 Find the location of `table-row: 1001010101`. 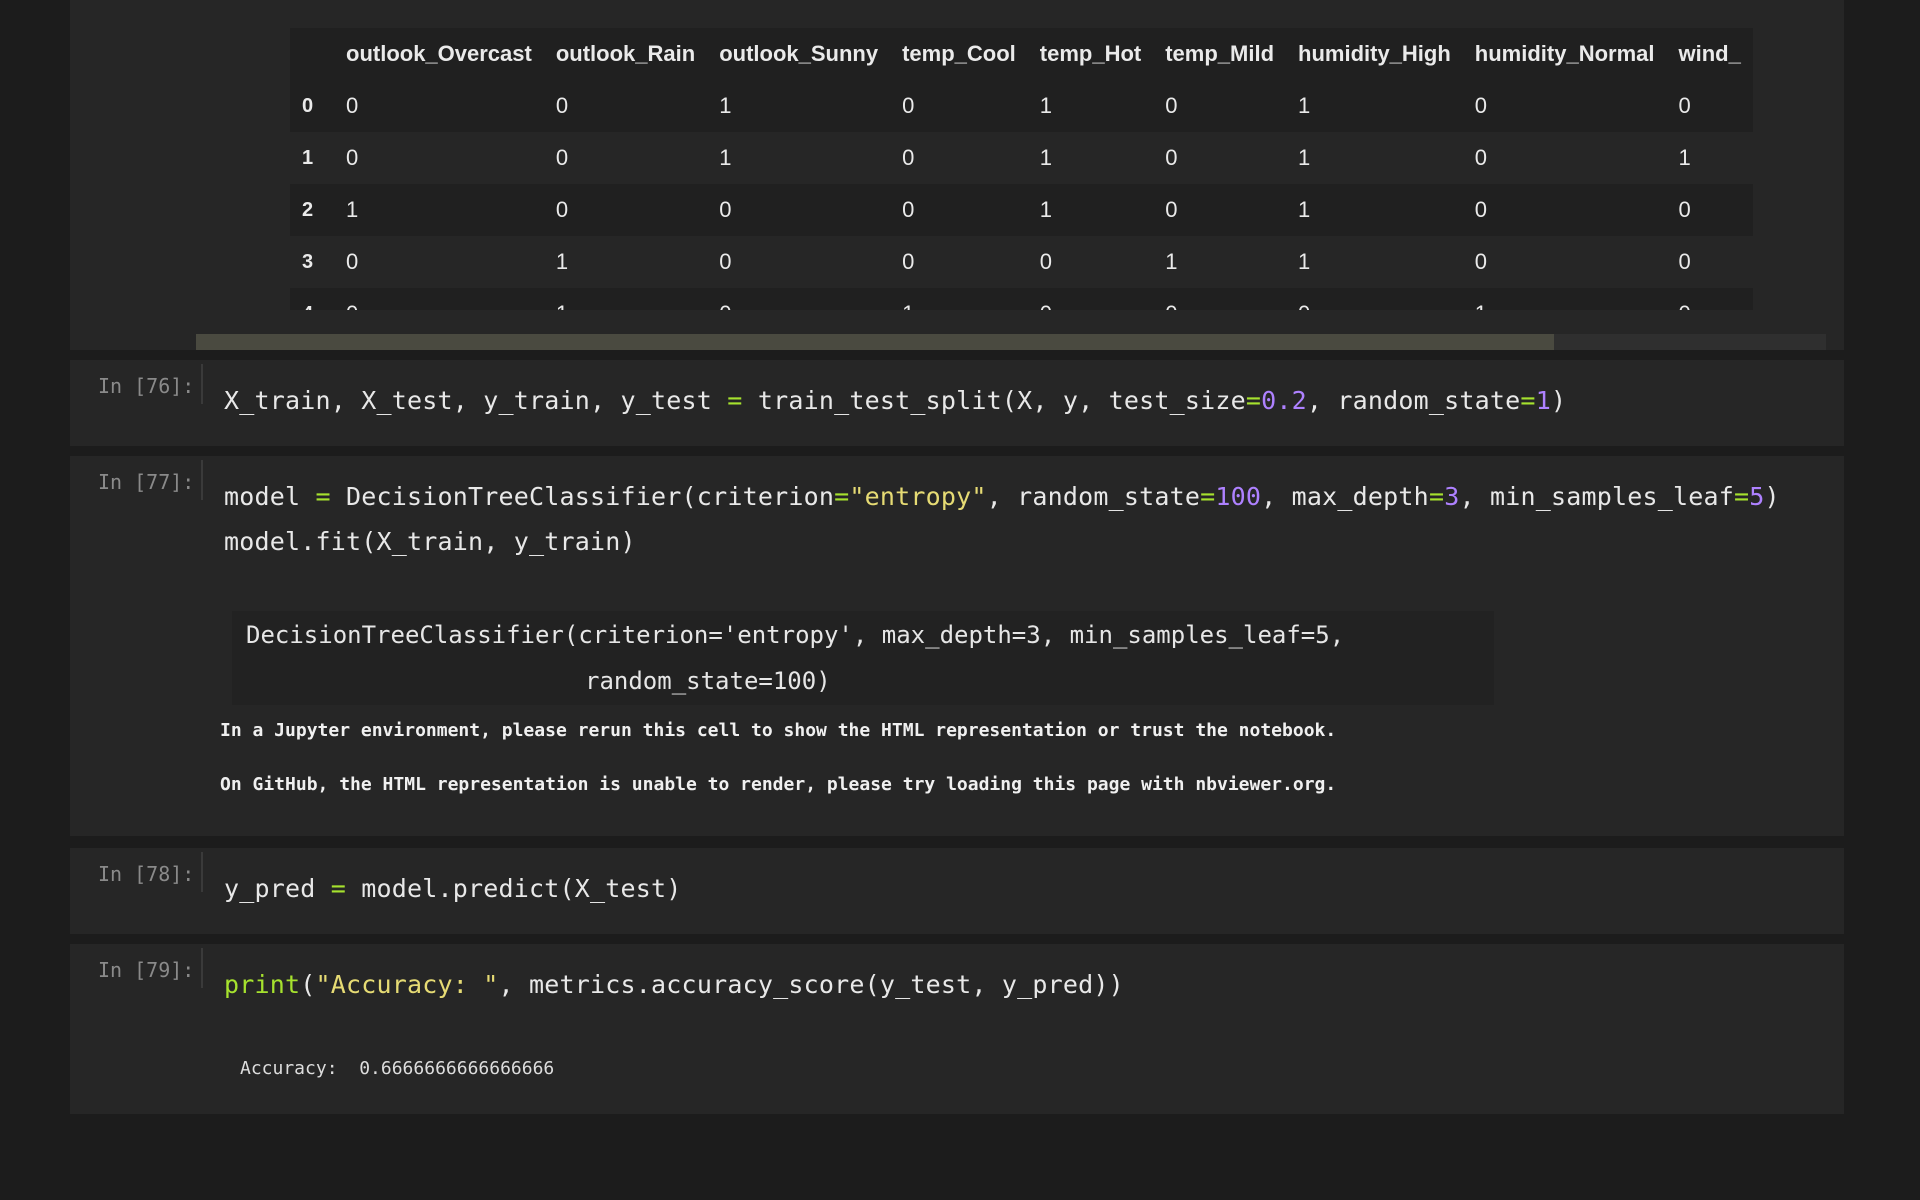

table-row: 1001010101 is located at coordinates (1021, 158).